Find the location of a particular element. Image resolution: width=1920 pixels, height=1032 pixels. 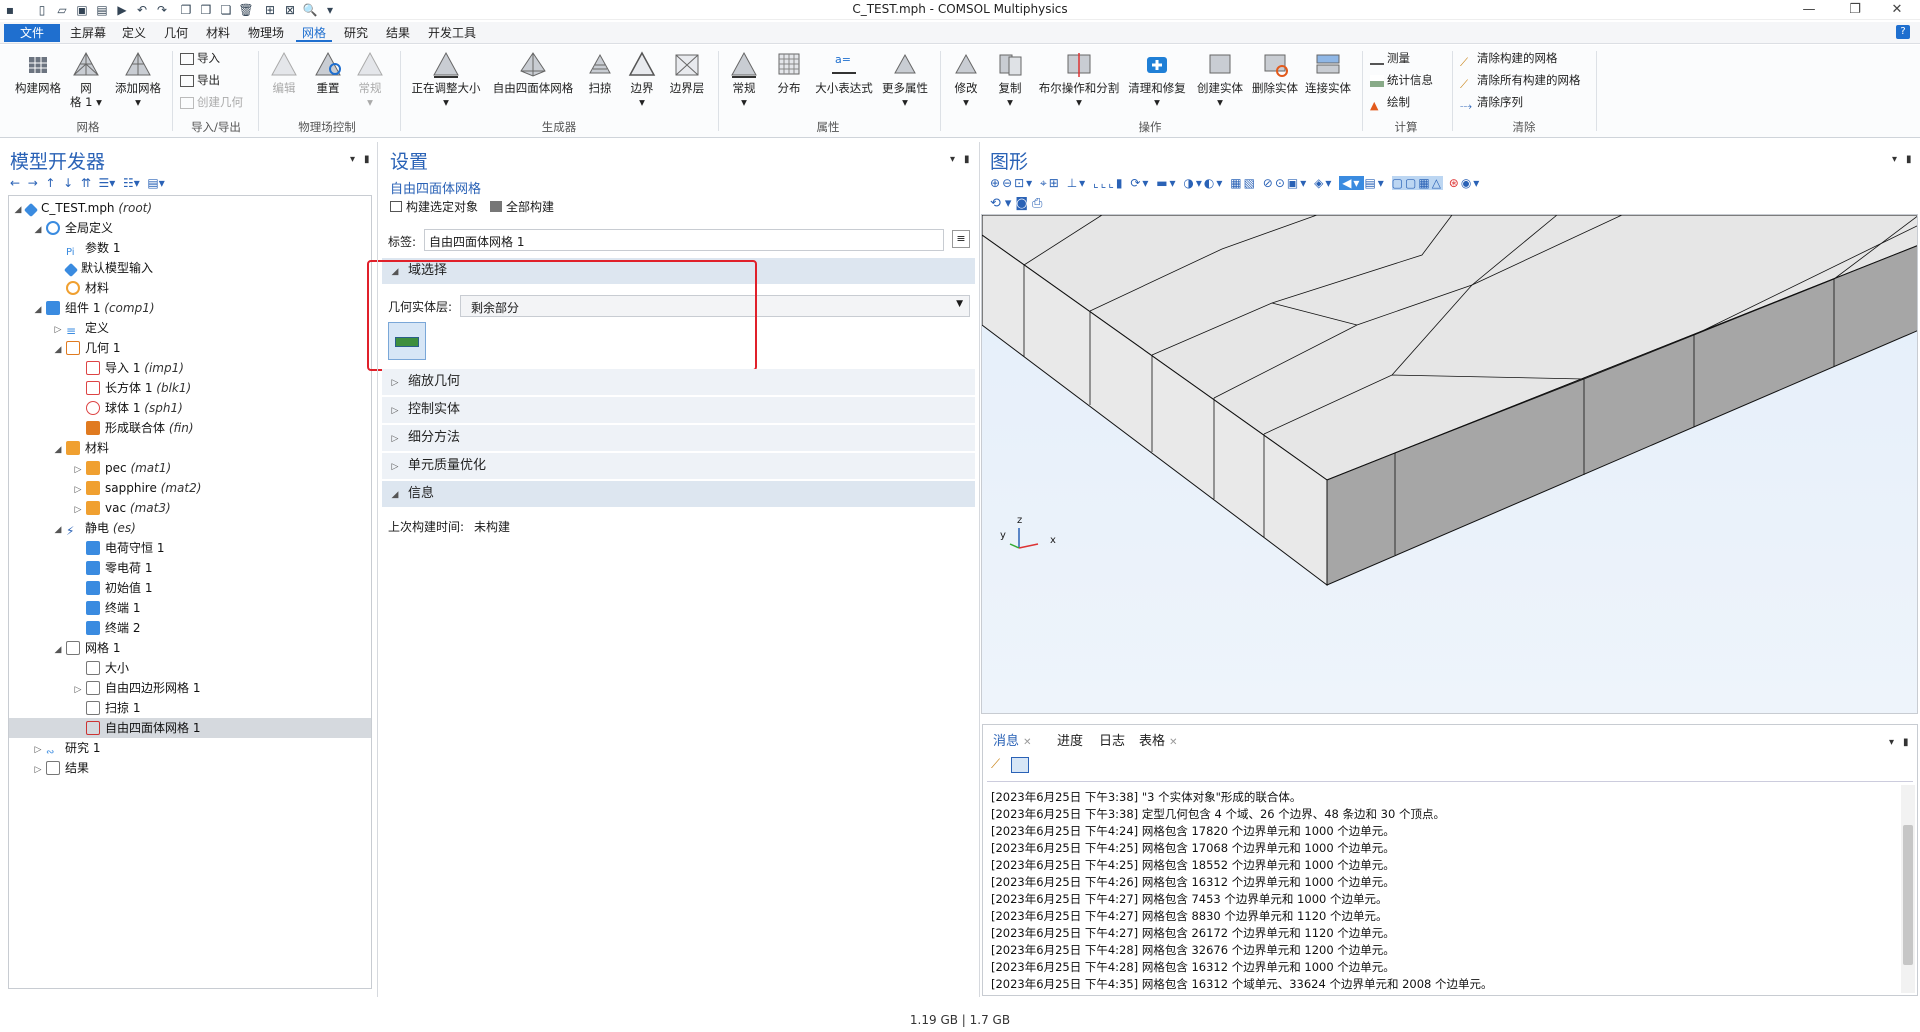

export-button: 导出 is located at coordinates (200, 80).